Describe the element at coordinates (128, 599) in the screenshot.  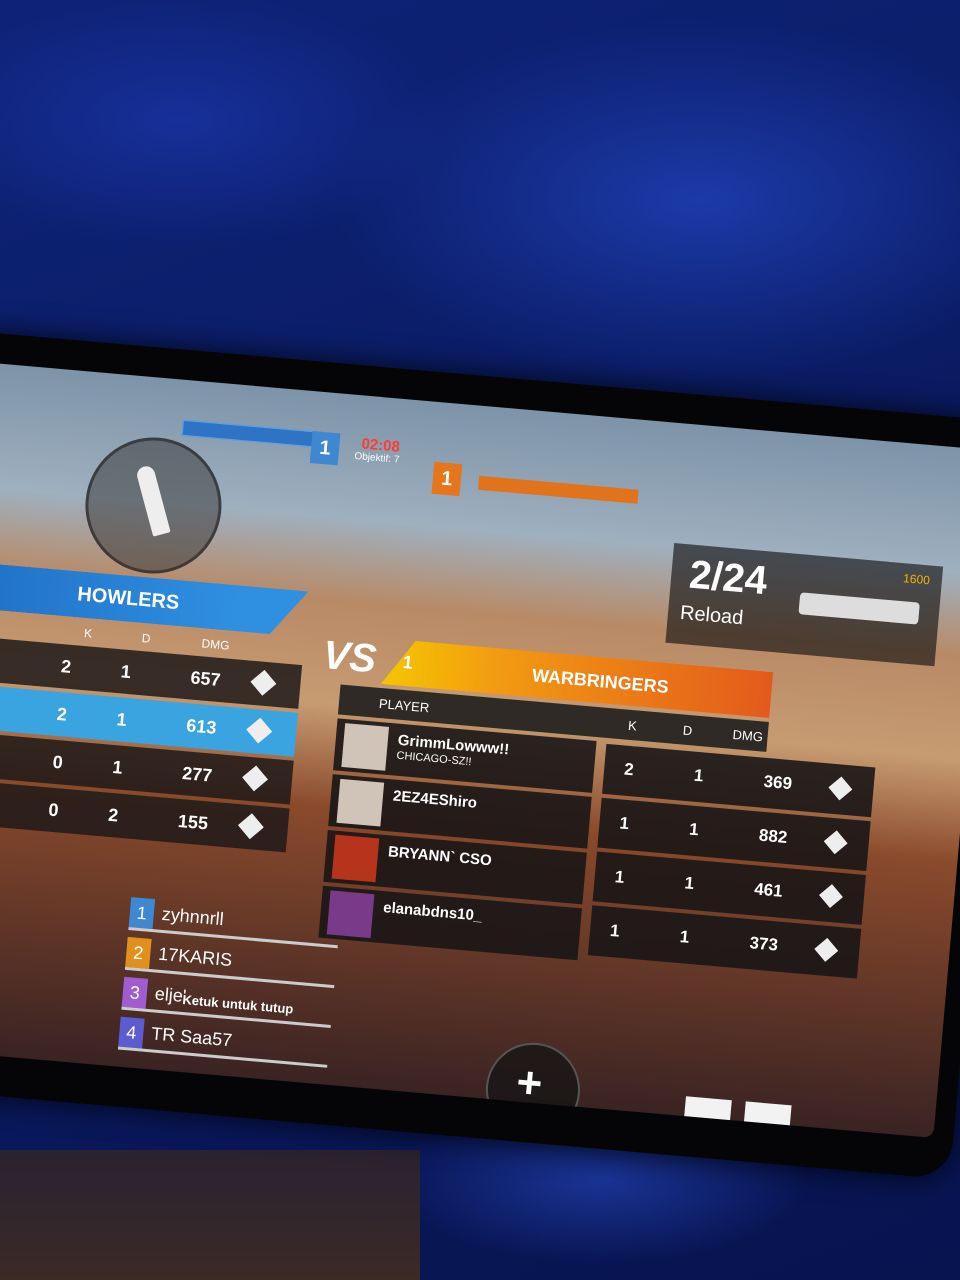
I see `left-team-name: HOWLERS` at that location.